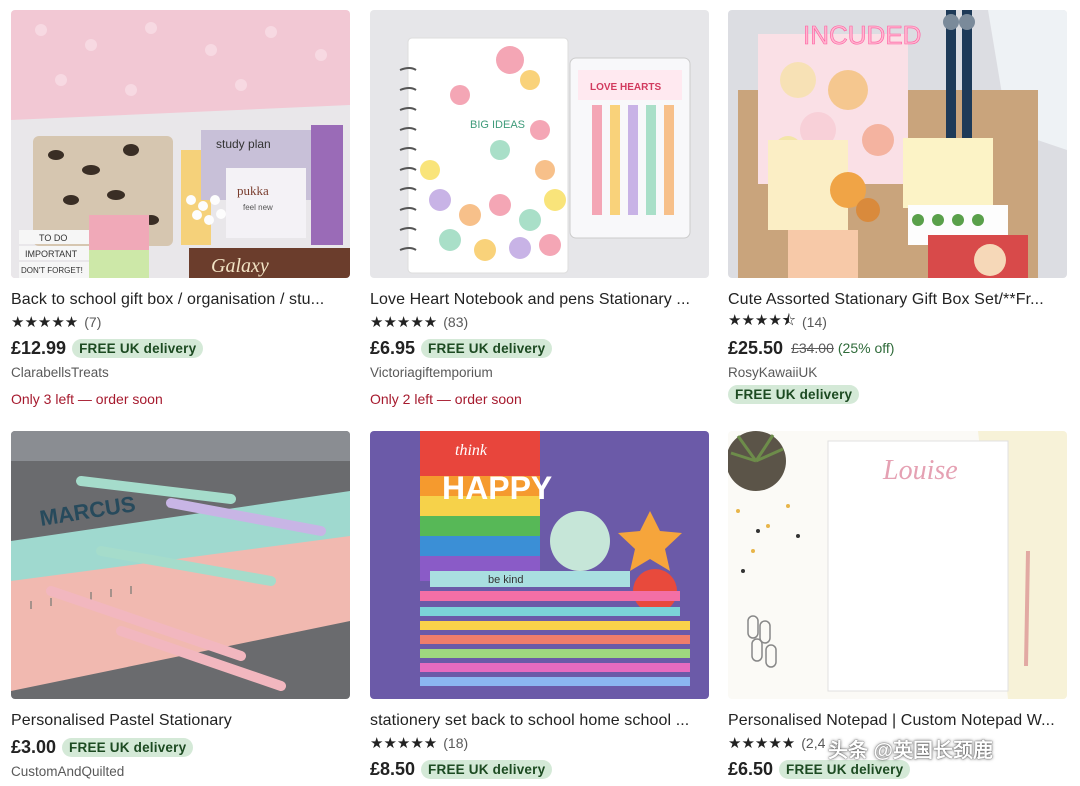  I want to click on price: £12.99, so click(39, 347).